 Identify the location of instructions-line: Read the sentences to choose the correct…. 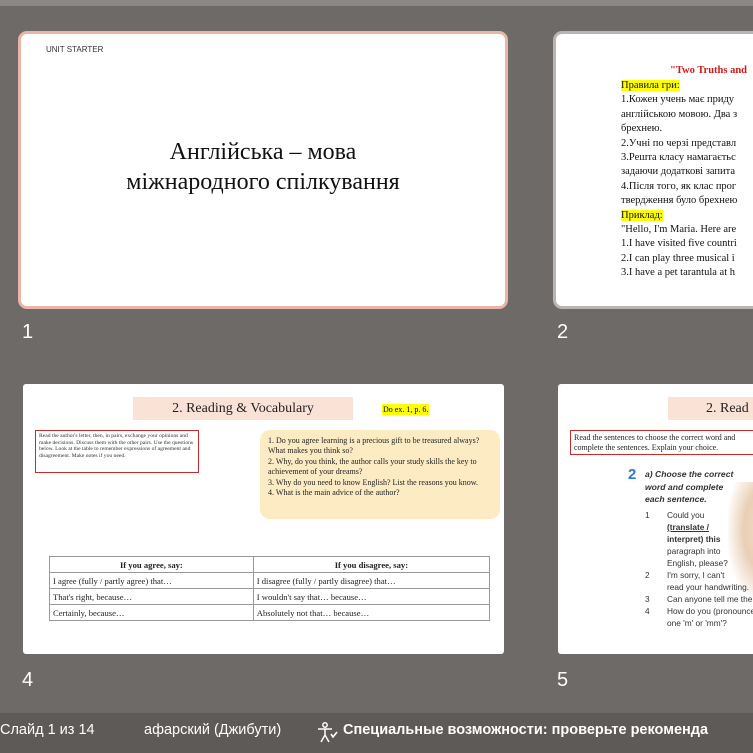
(655, 437).